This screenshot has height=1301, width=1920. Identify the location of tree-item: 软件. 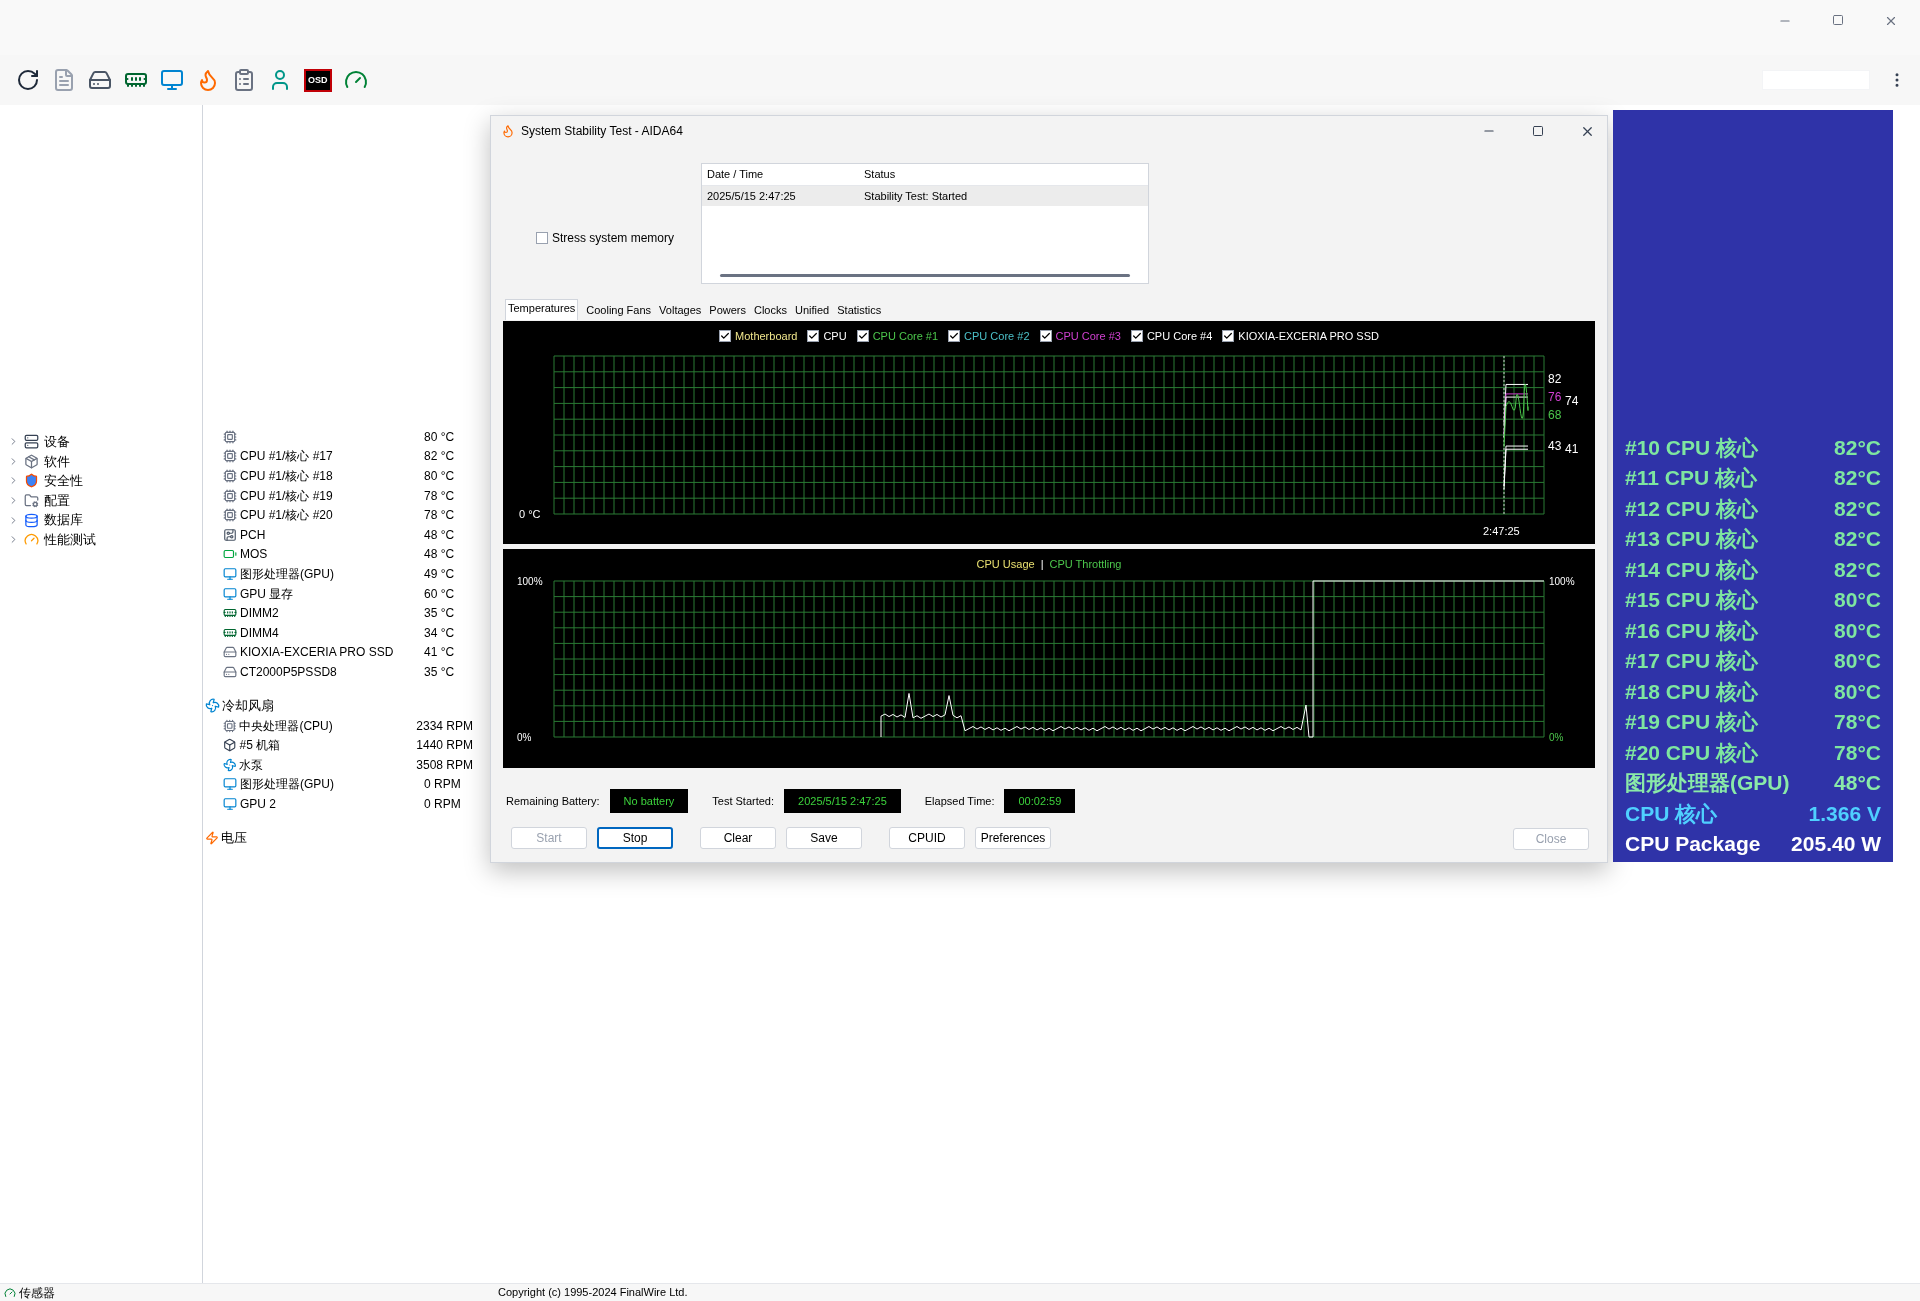
(105, 461).